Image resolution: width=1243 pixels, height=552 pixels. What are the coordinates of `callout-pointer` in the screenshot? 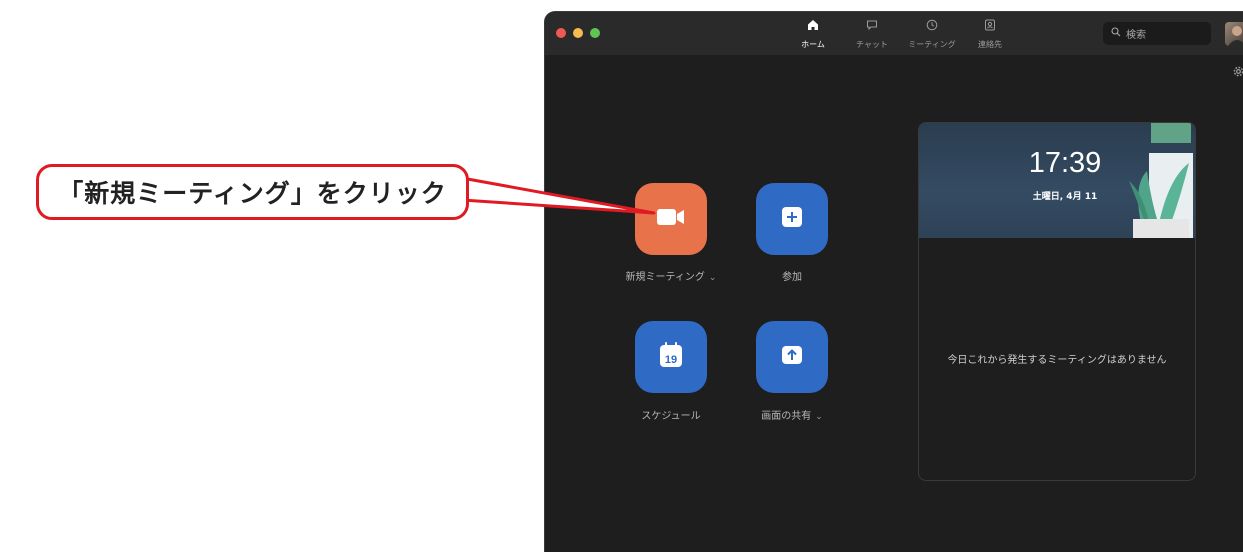 It's located at (558, 195).